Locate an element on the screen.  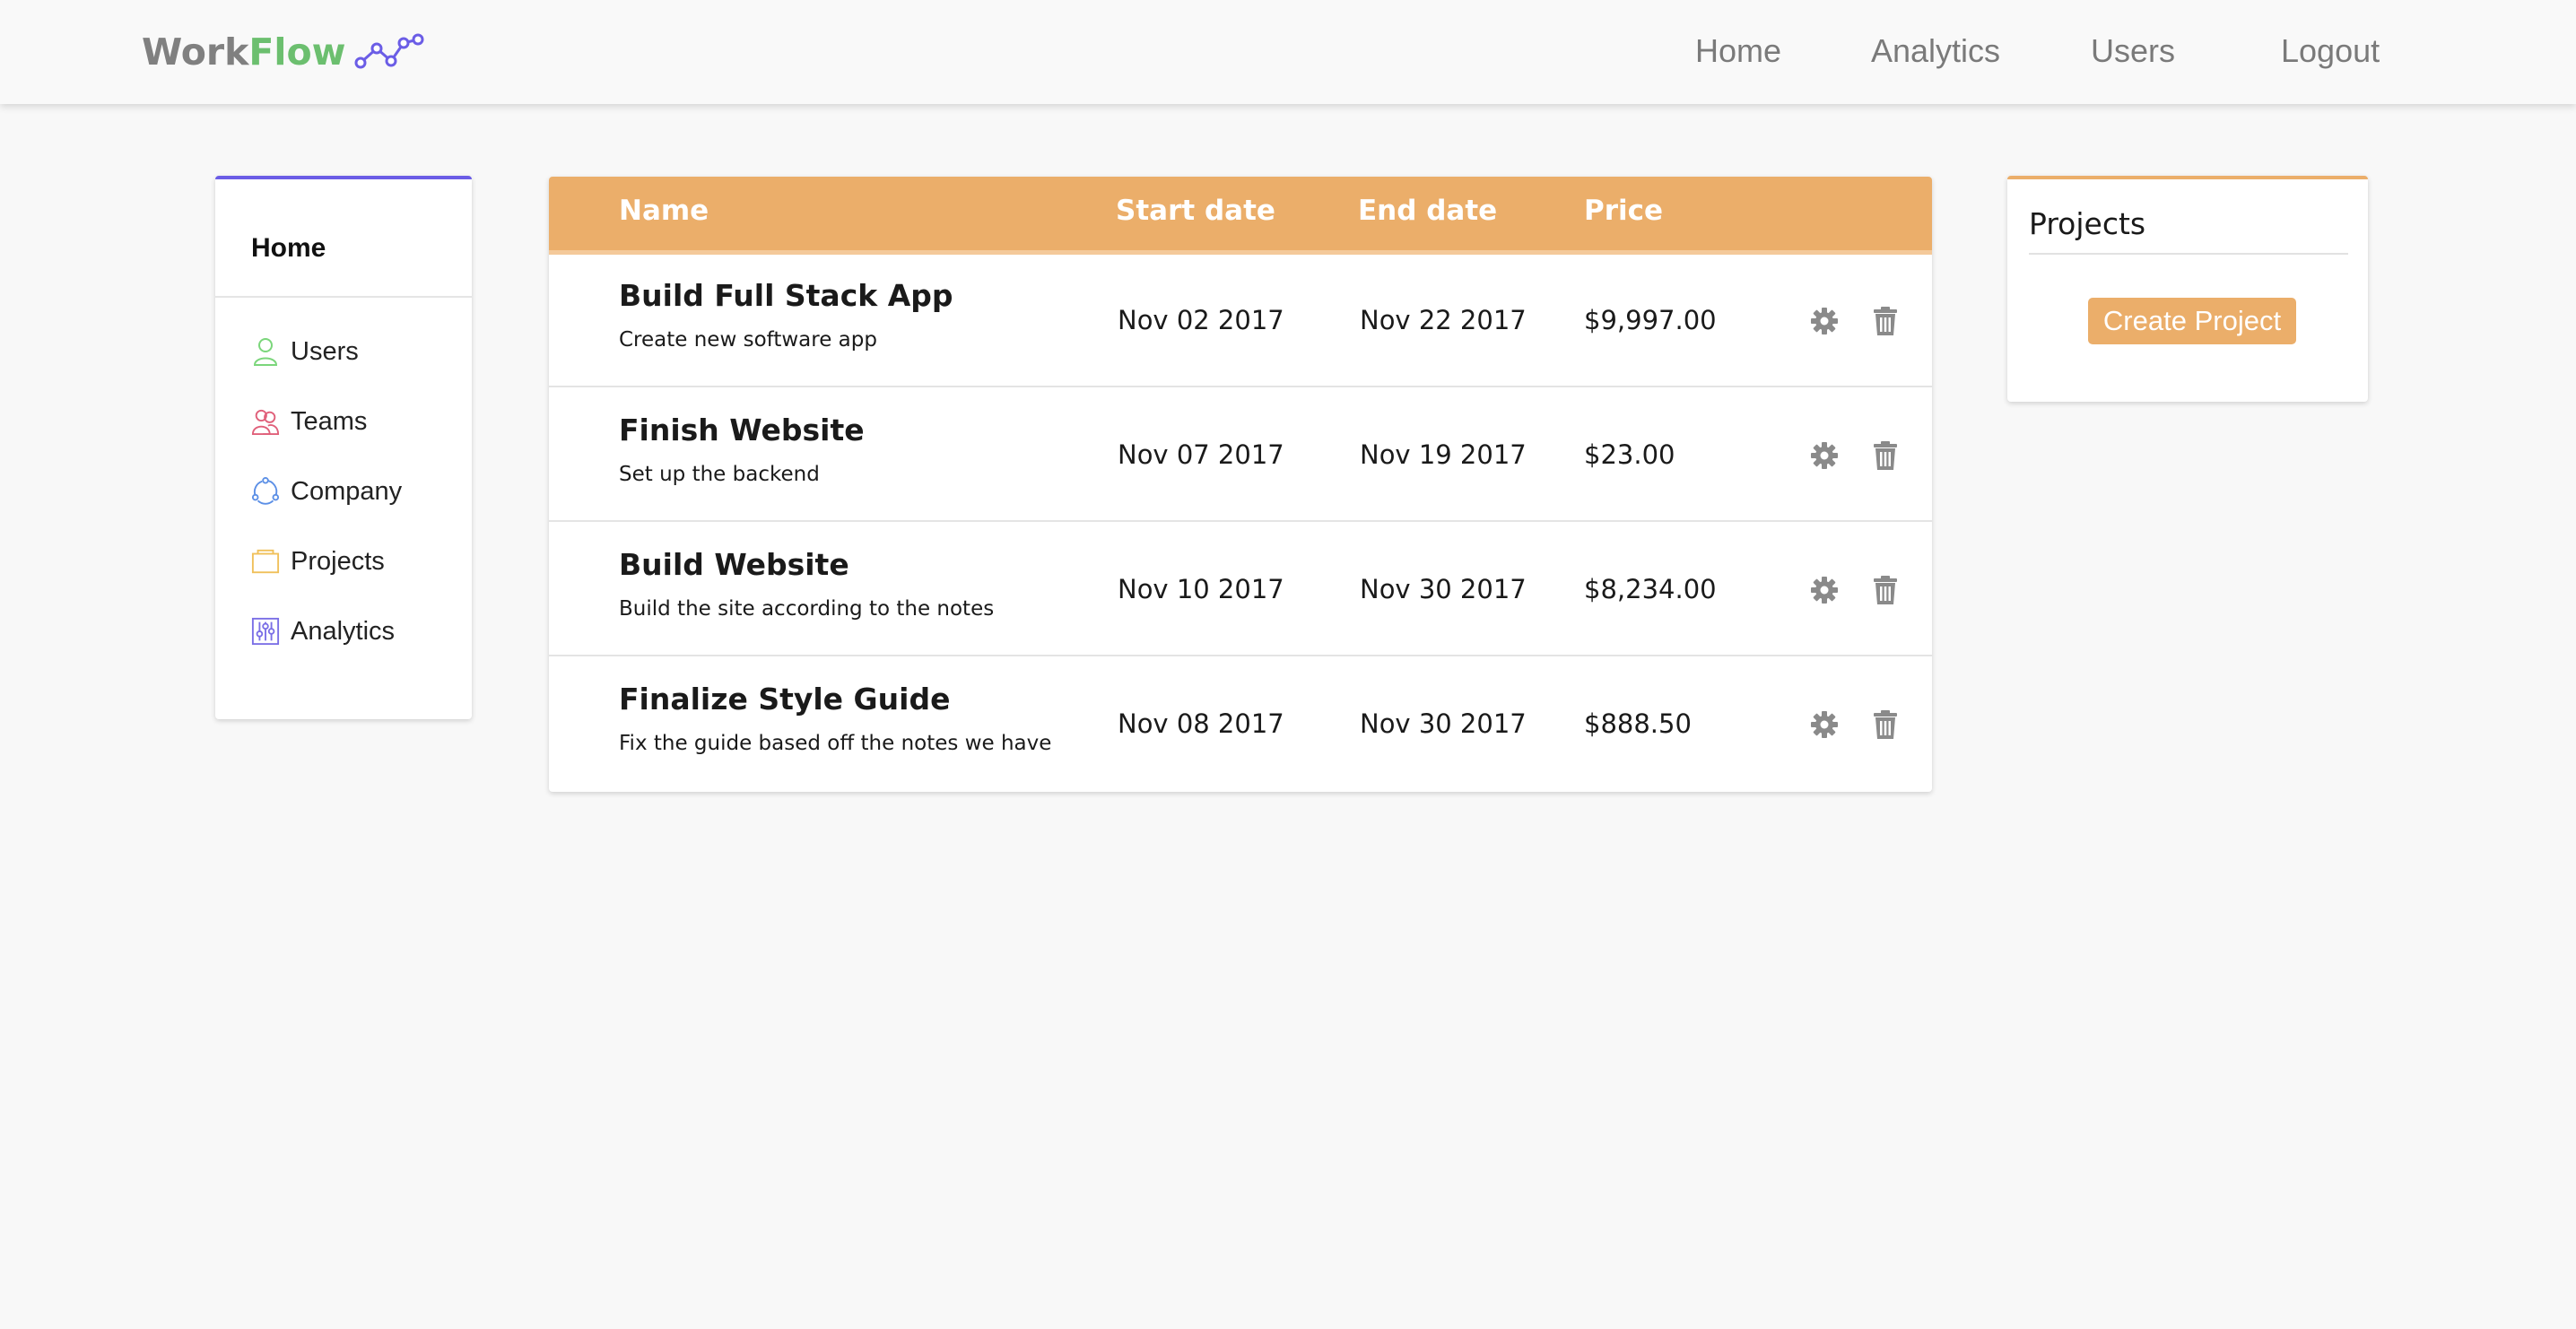
team-icon is located at coordinates (265, 421).